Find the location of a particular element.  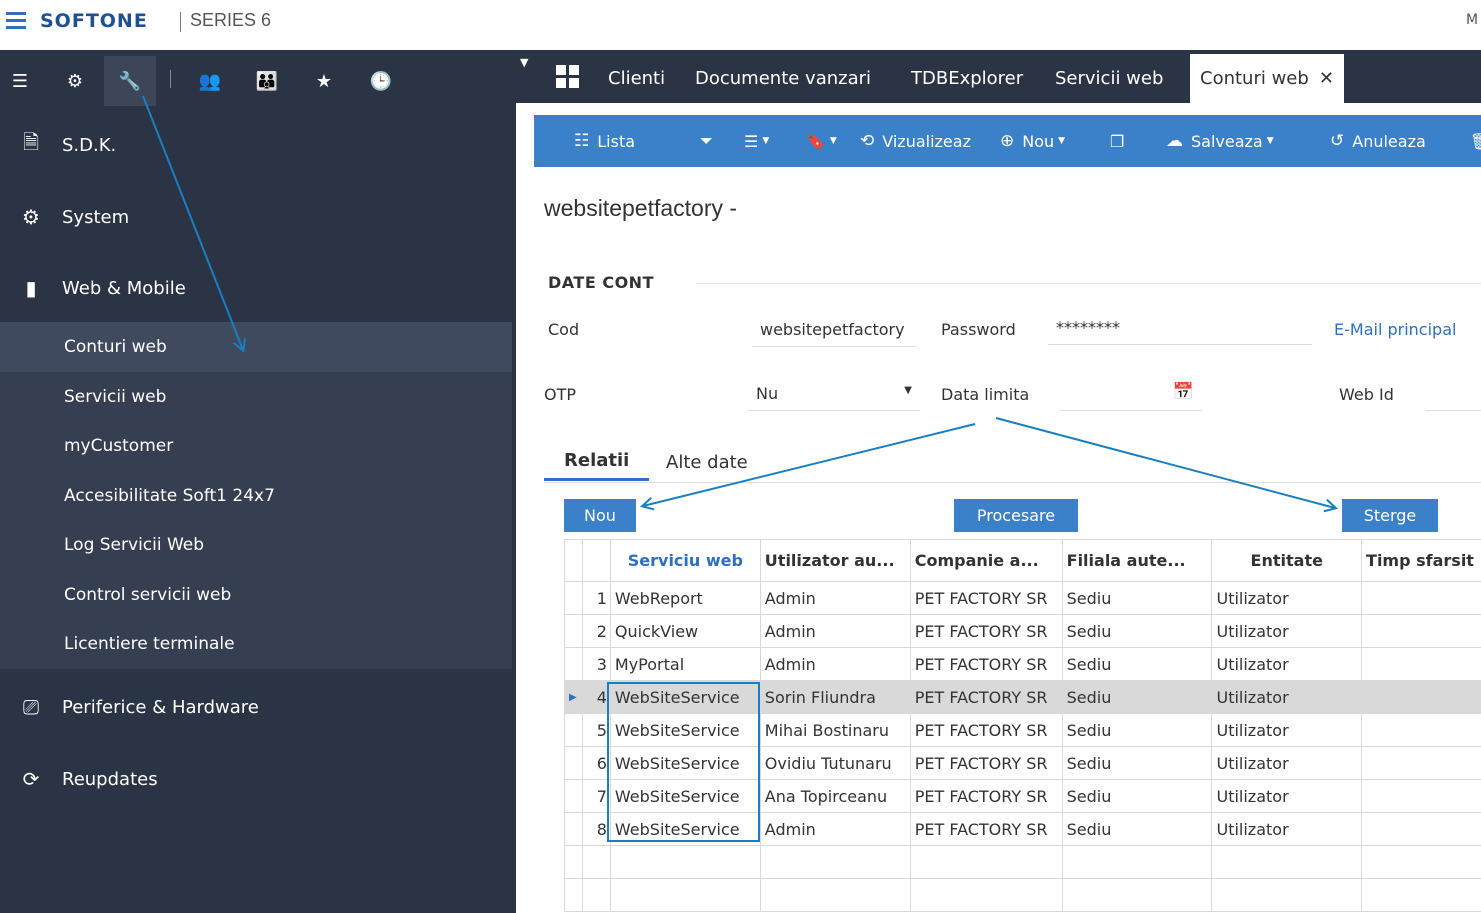

nou-label: Nou is located at coordinates (1038, 141).